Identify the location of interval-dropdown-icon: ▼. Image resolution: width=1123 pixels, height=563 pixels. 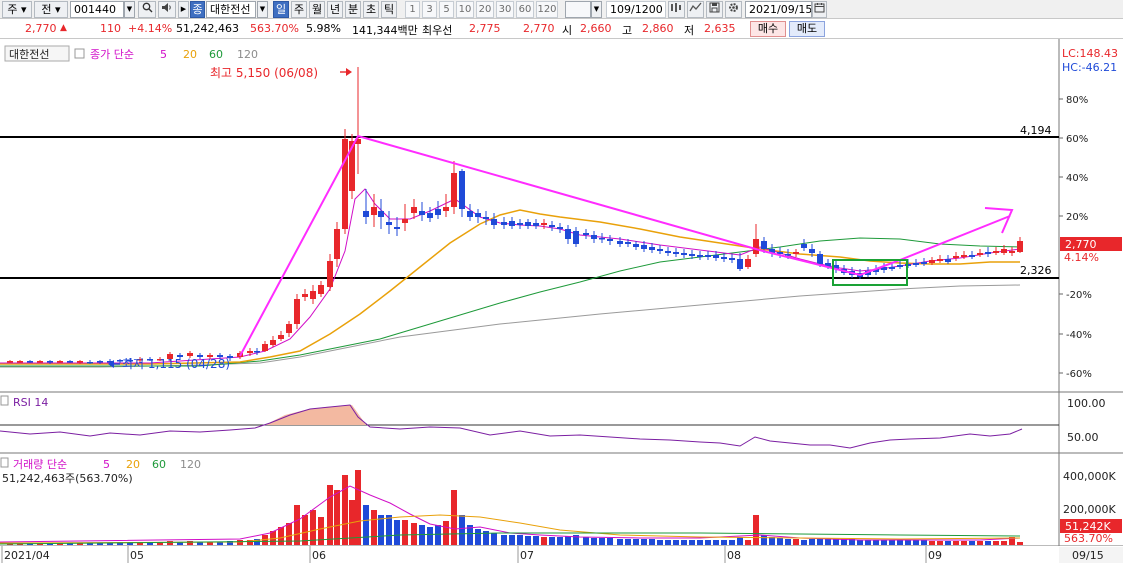
(596, 9).